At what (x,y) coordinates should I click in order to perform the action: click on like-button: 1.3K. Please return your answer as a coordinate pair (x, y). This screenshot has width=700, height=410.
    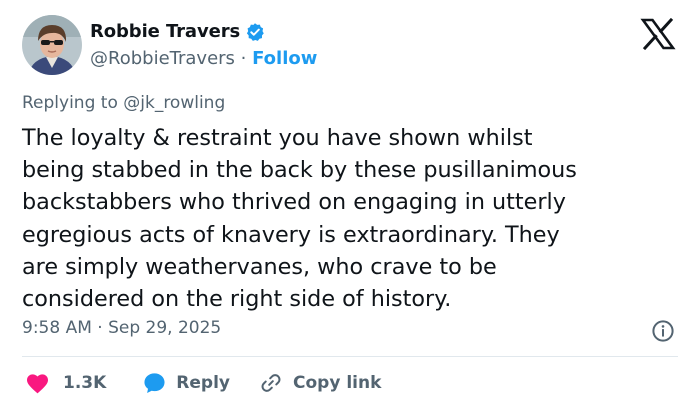
    Looking at the image, I should click on (66, 383).